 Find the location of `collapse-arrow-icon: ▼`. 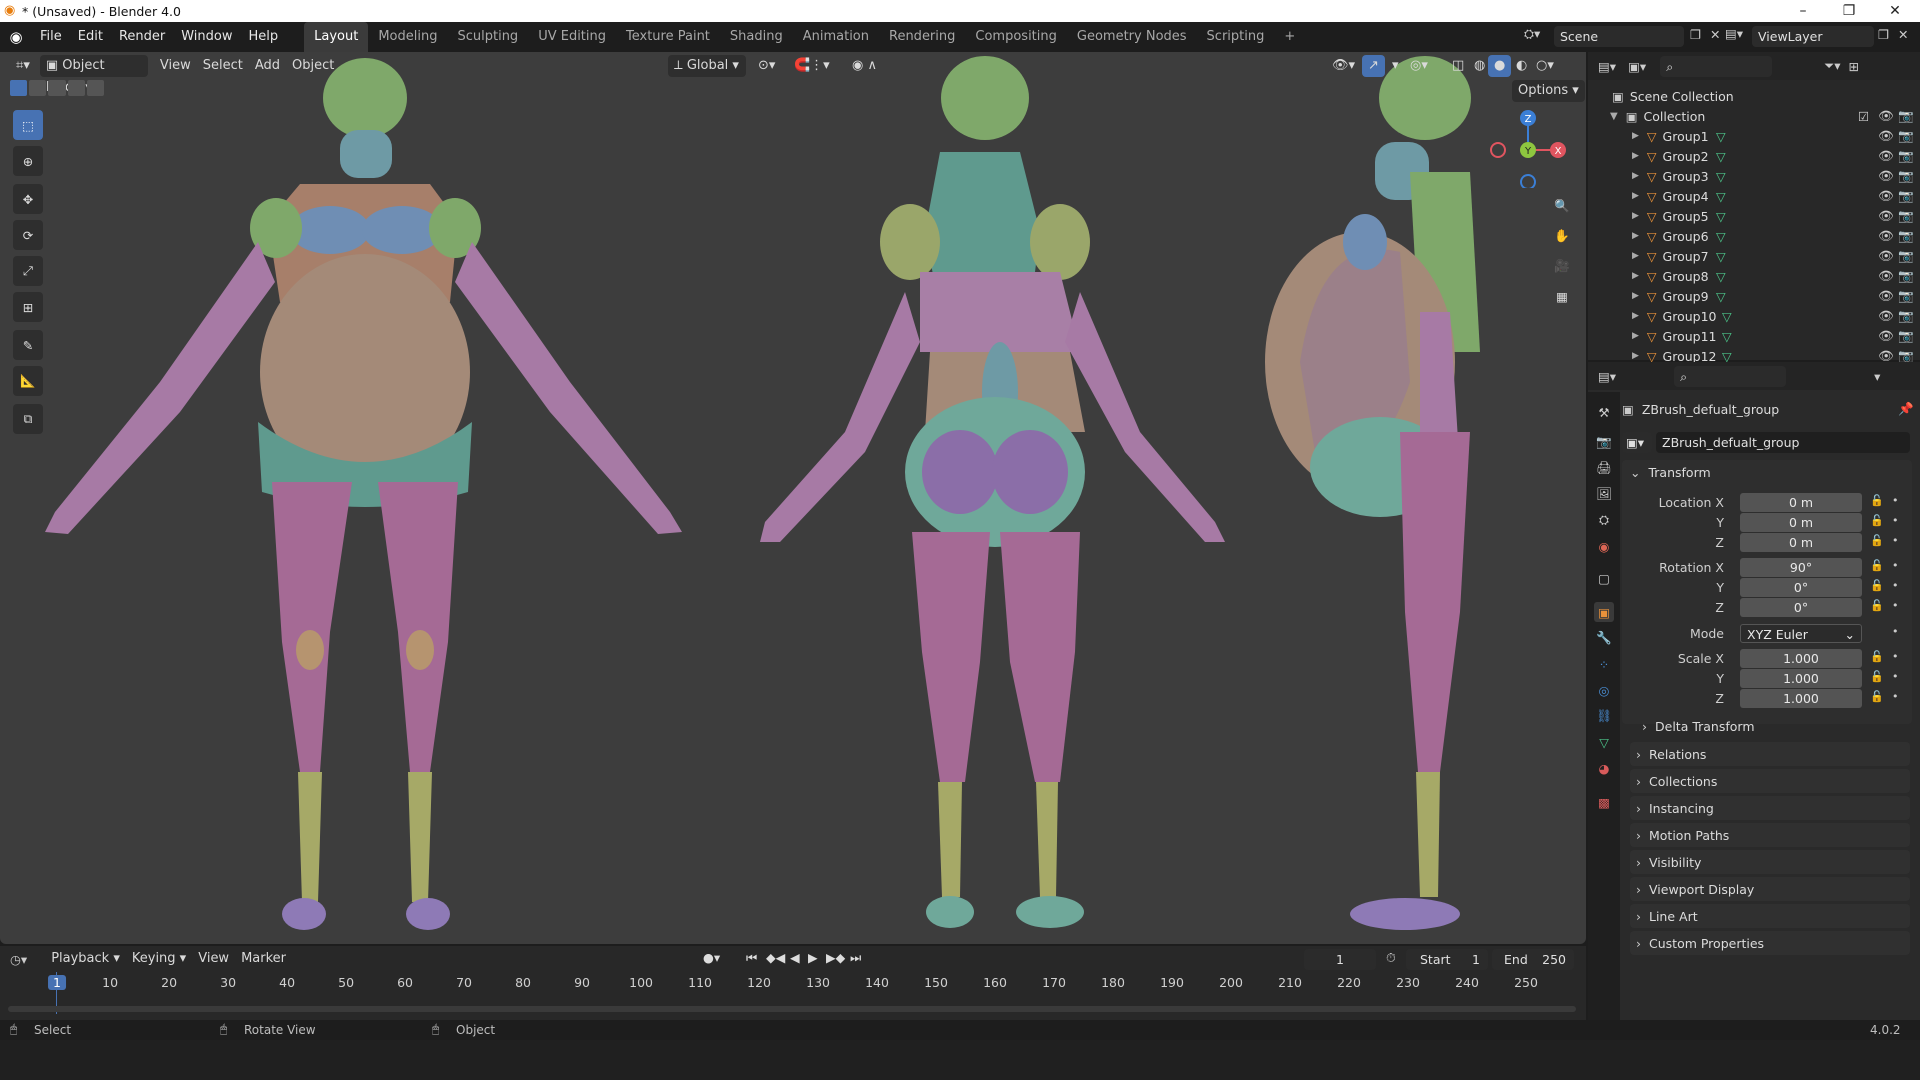

collapse-arrow-icon: ▼ is located at coordinates (1614, 116).